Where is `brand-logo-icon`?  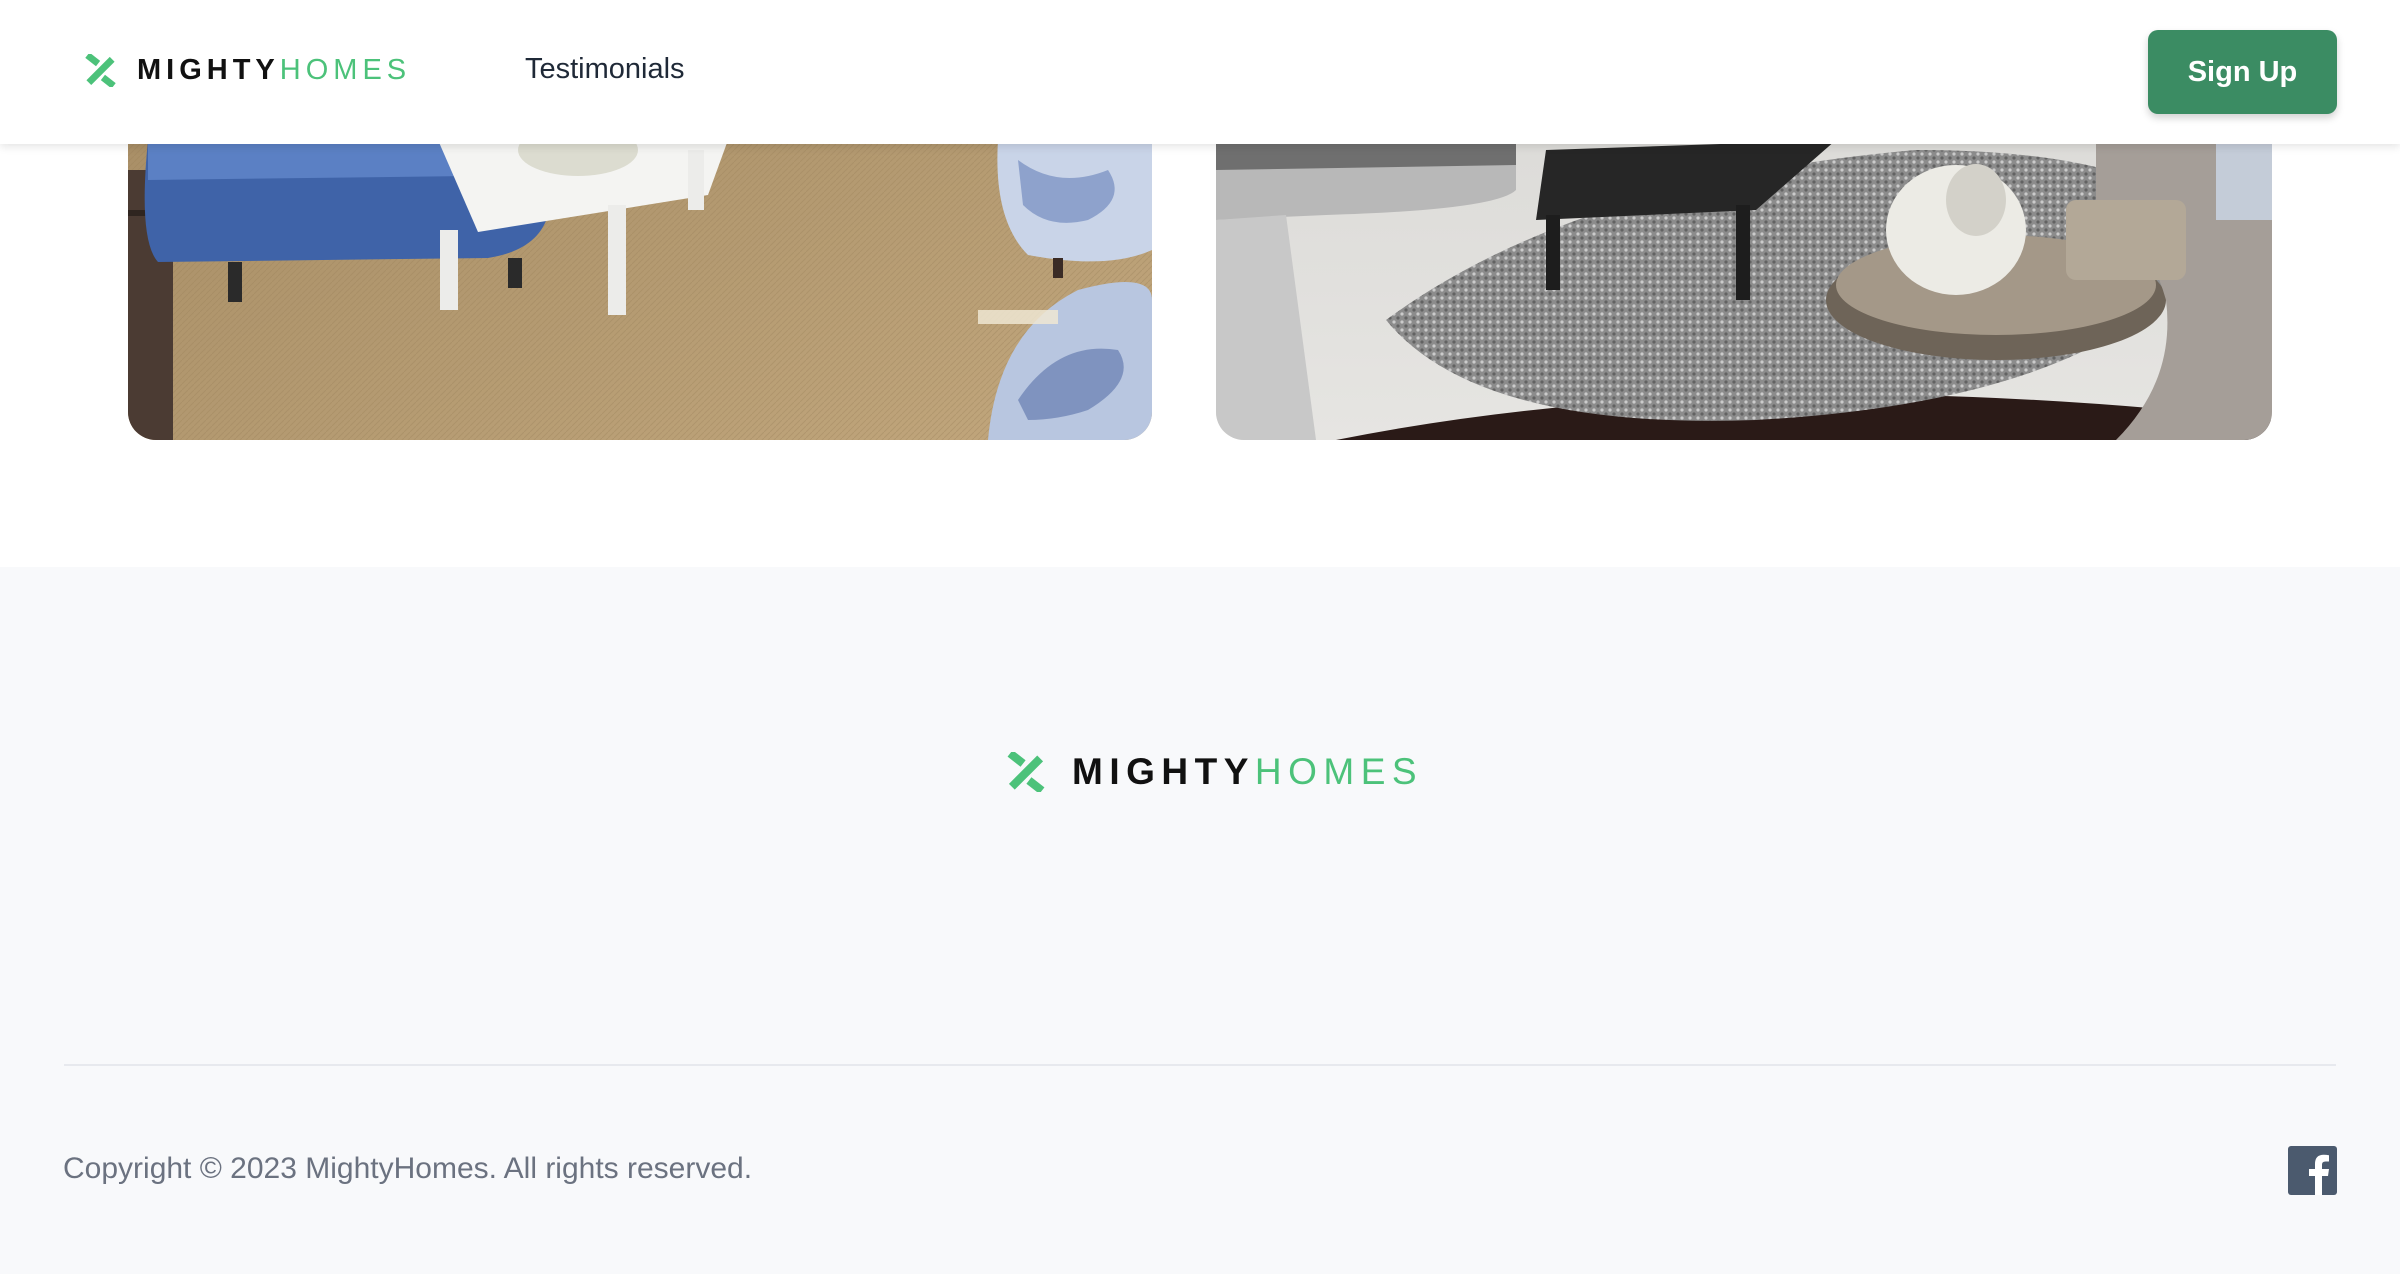
brand-logo-icon is located at coordinates (100, 70).